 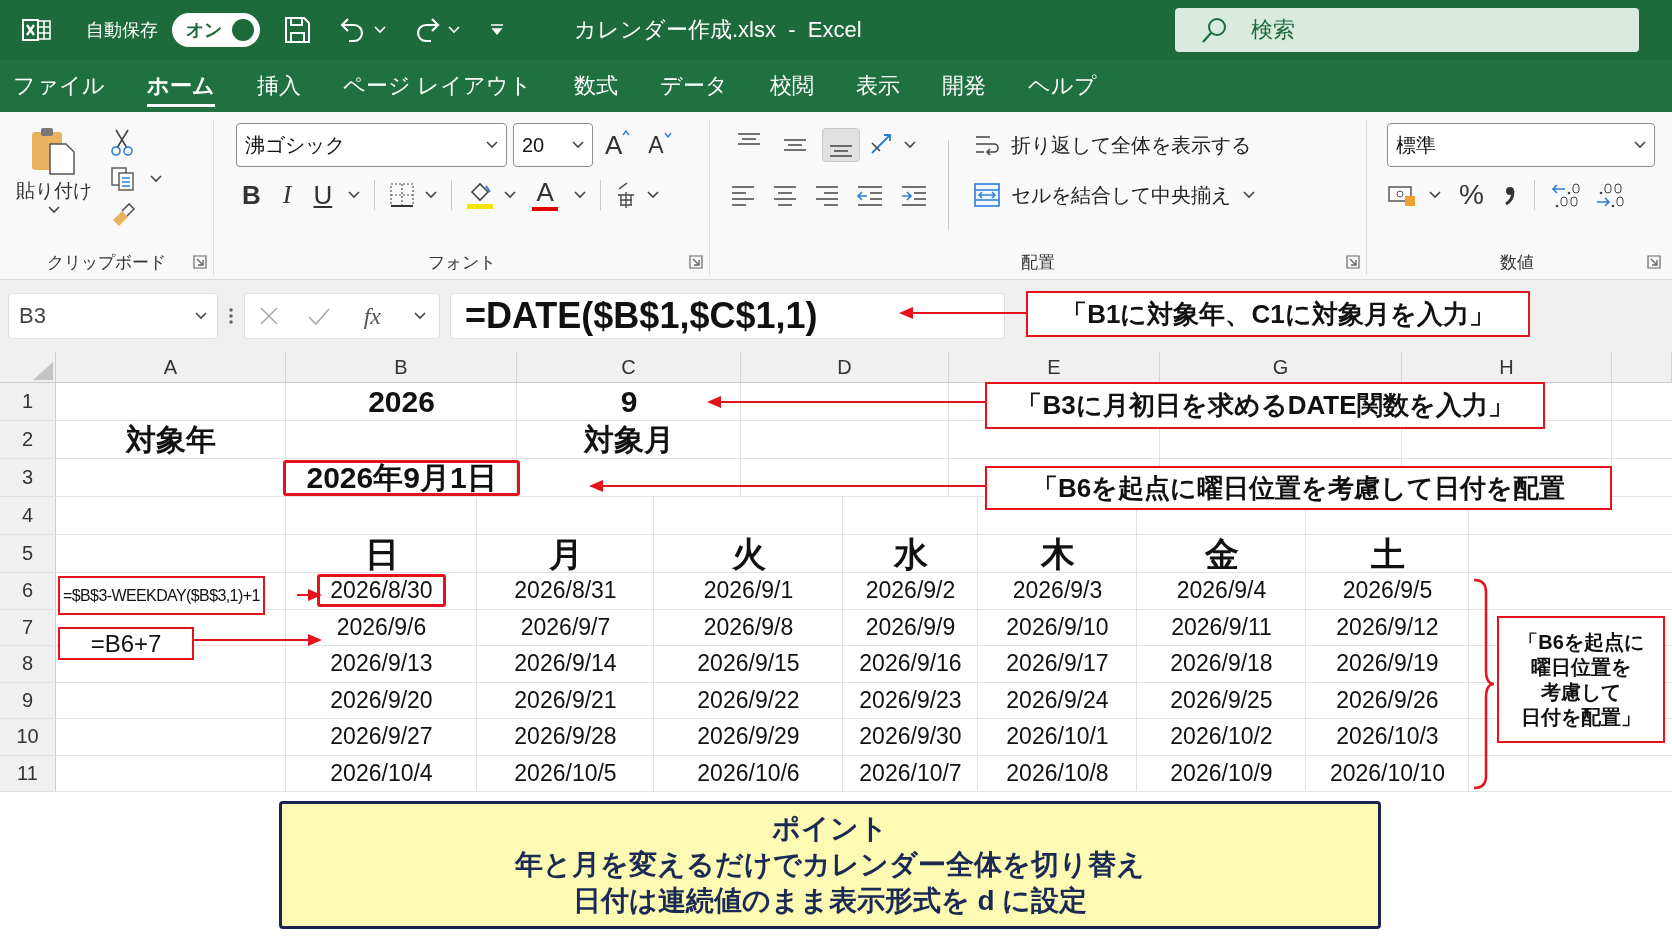 I want to click on fill-color-icon, so click(x=480, y=195).